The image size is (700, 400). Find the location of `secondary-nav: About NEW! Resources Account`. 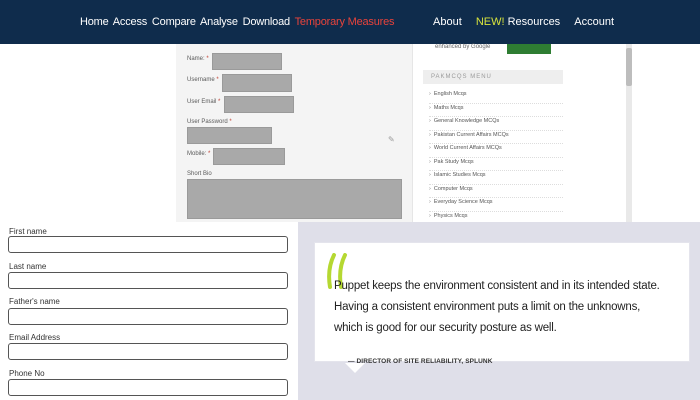

secondary-nav: About NEW! Resources Account is located at coordinates (518, 22).